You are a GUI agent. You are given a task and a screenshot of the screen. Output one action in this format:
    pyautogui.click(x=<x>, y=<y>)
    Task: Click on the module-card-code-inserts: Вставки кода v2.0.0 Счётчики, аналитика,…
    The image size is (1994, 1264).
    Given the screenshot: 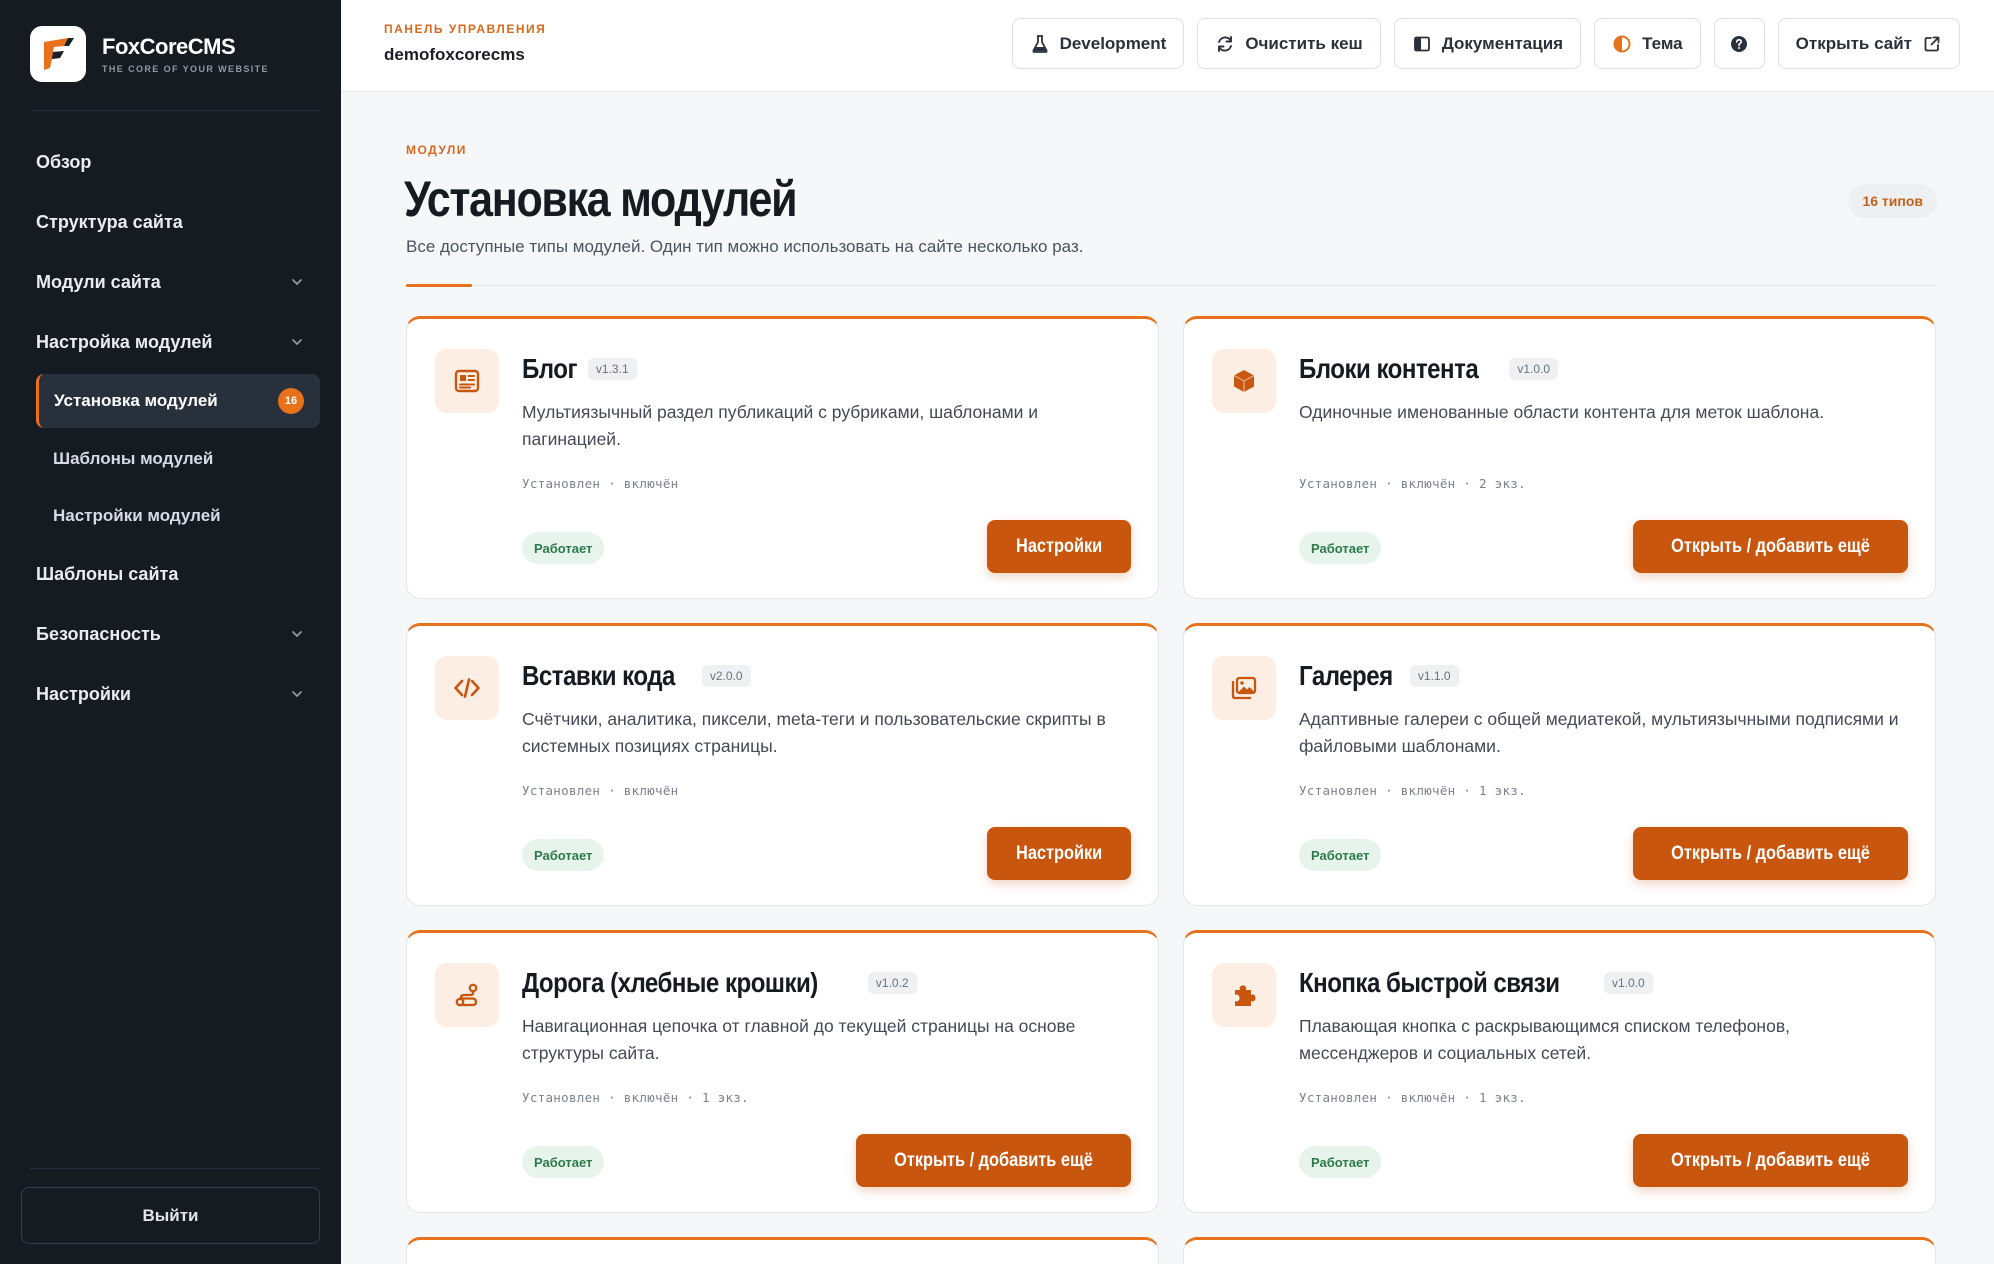 What is the action you would take?
    pyautogui.click(x=782, y=764)
    